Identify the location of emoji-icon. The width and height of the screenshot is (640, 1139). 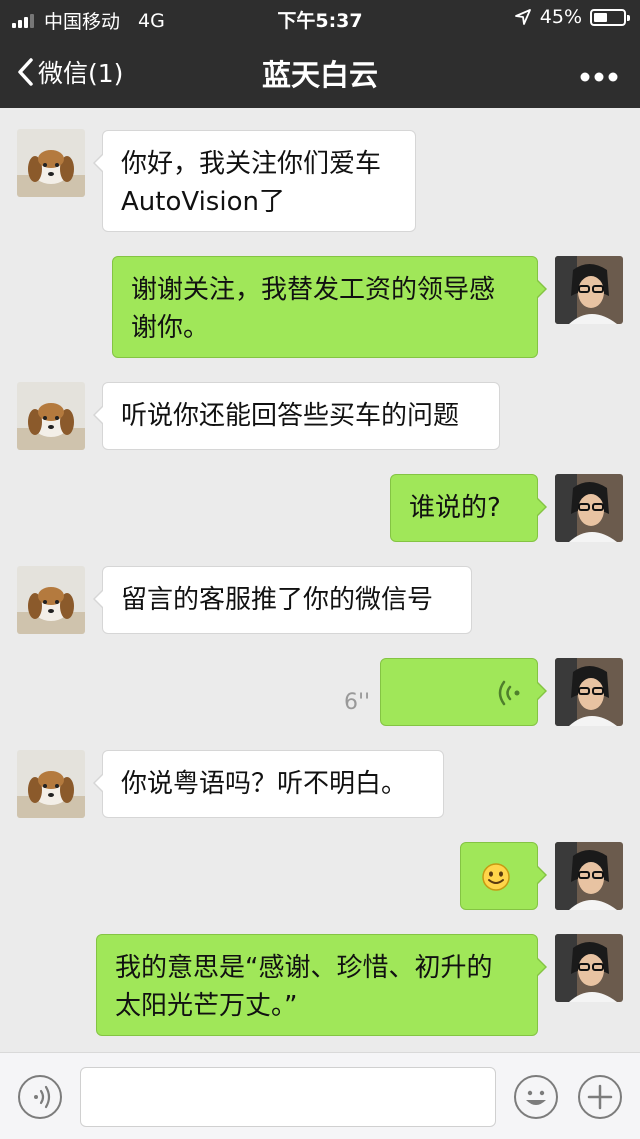
(536, 1097).